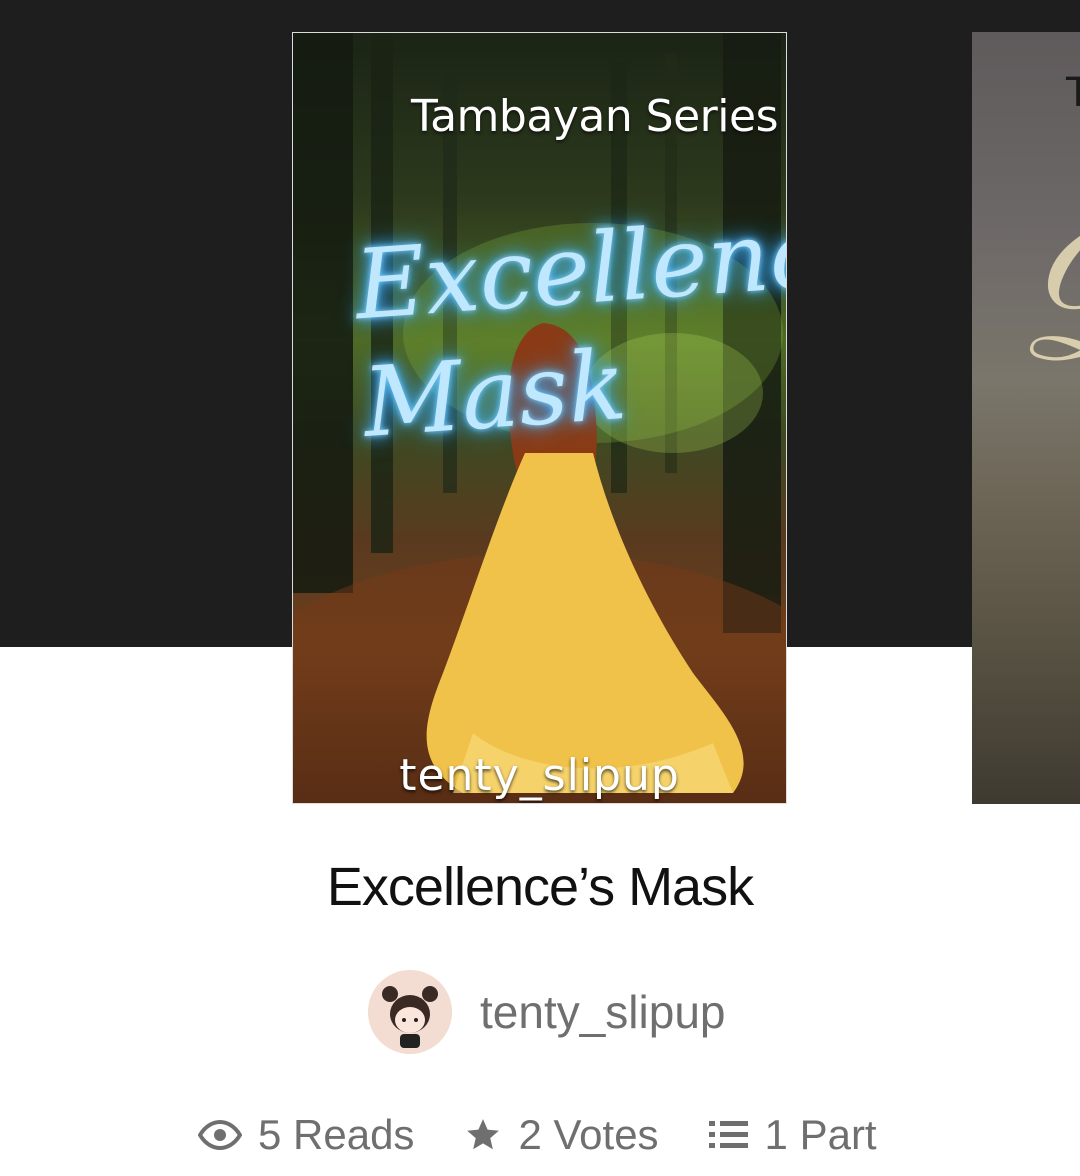  What do you see at coordinates (569, 323) in the screenshot?
I see `cover-title-text: Excellence's Mask` at bounding box center [569, 323].